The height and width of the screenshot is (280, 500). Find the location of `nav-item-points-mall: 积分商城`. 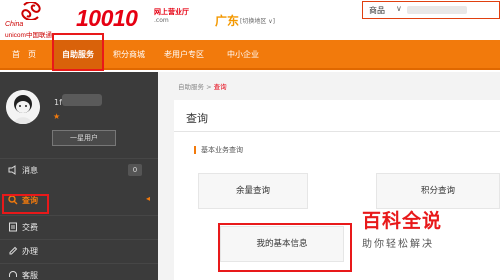

nav-item-points-mall: 积分商城 is located at coordinates (129, 55).